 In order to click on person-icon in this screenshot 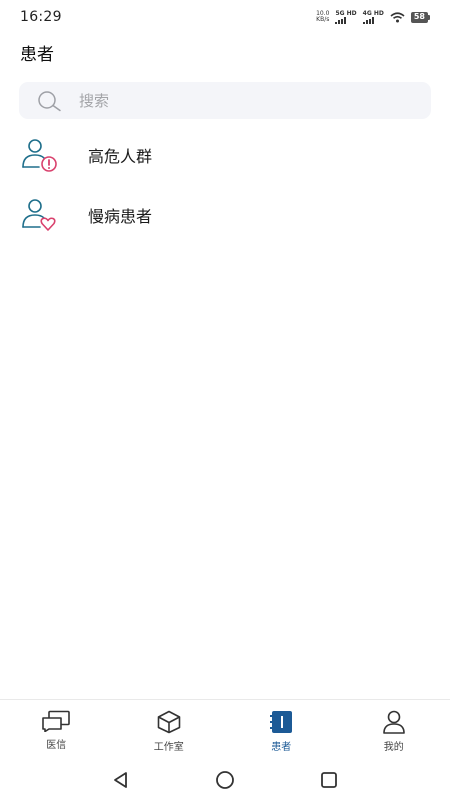, I will do `click(393, 722)`.